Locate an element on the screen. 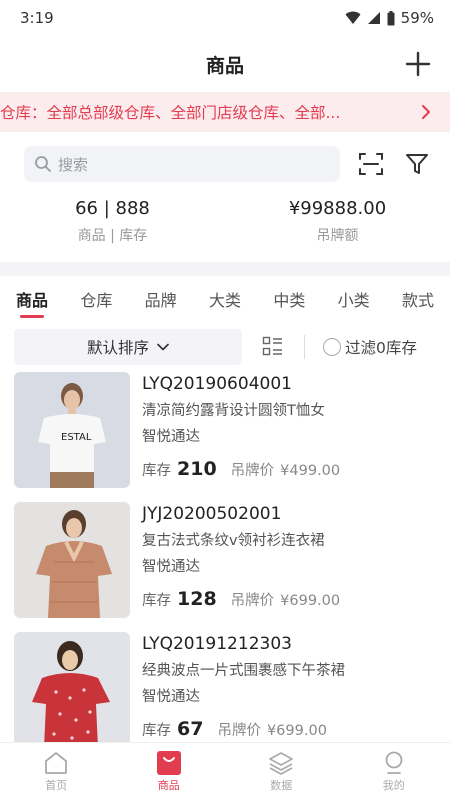 Image resolution: width=450 pixels, height=800 pixels. battery-percent: 59% is located at coordinates (417, 18).